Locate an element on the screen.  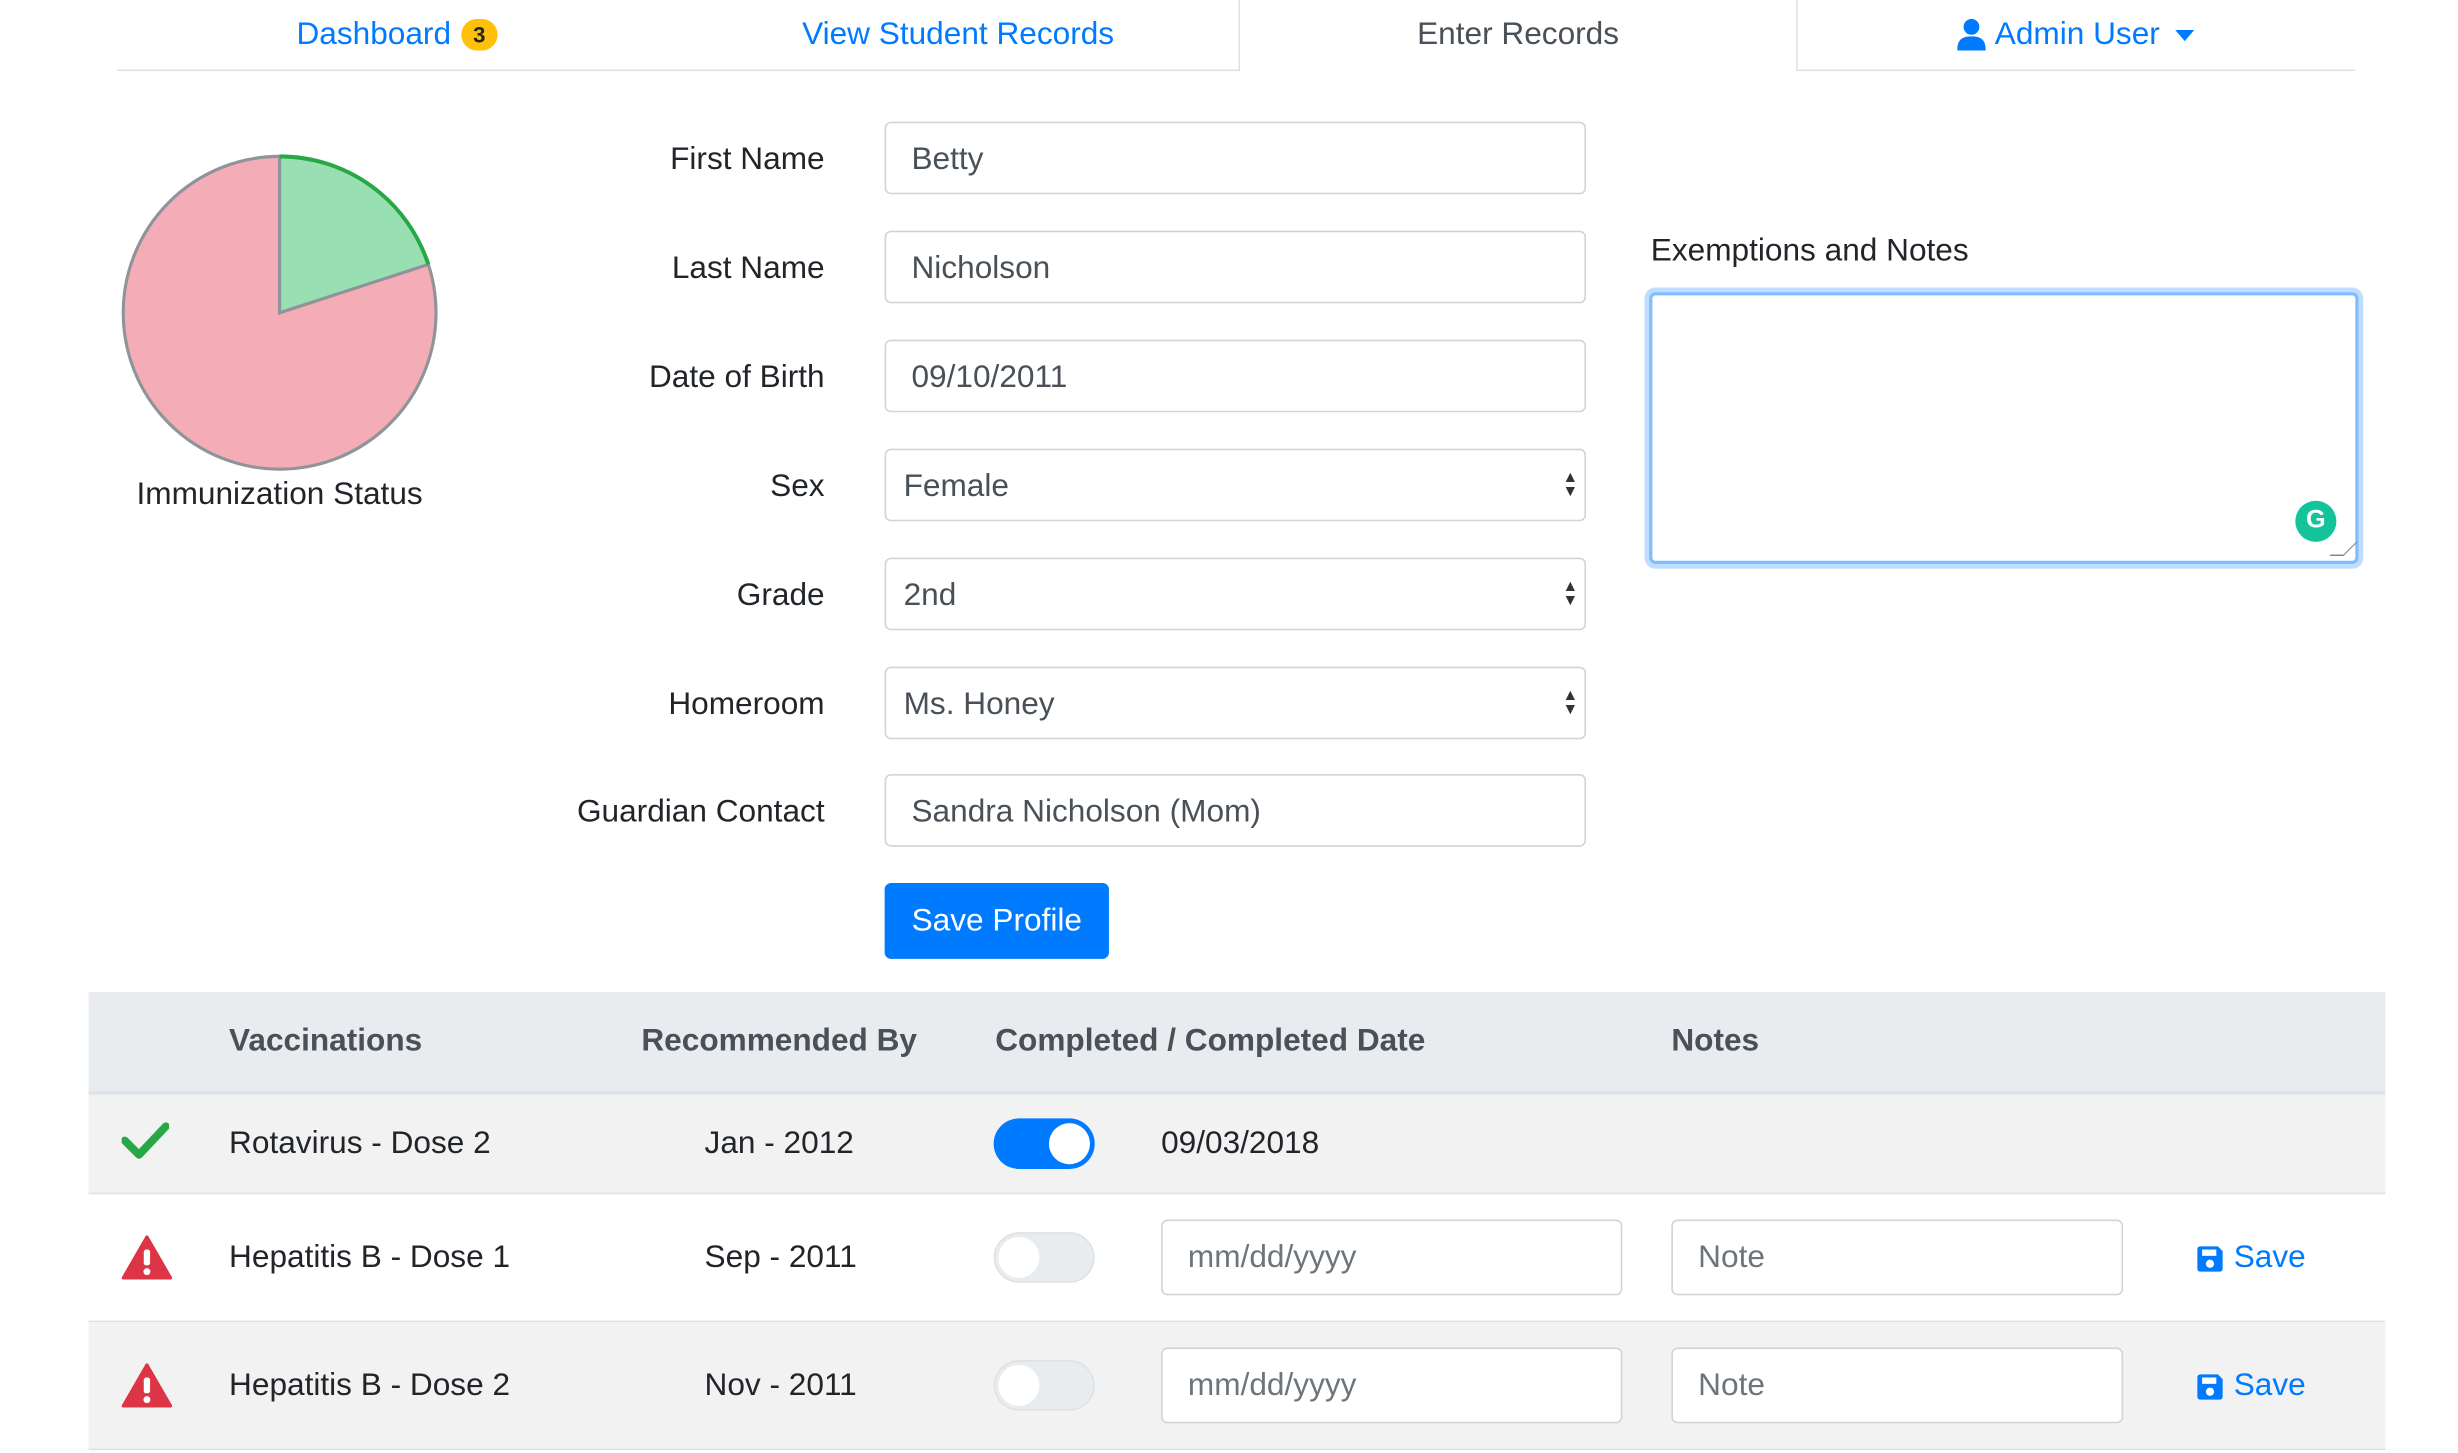
grade-select-value: 2nd is located at coordinates (930, 595).